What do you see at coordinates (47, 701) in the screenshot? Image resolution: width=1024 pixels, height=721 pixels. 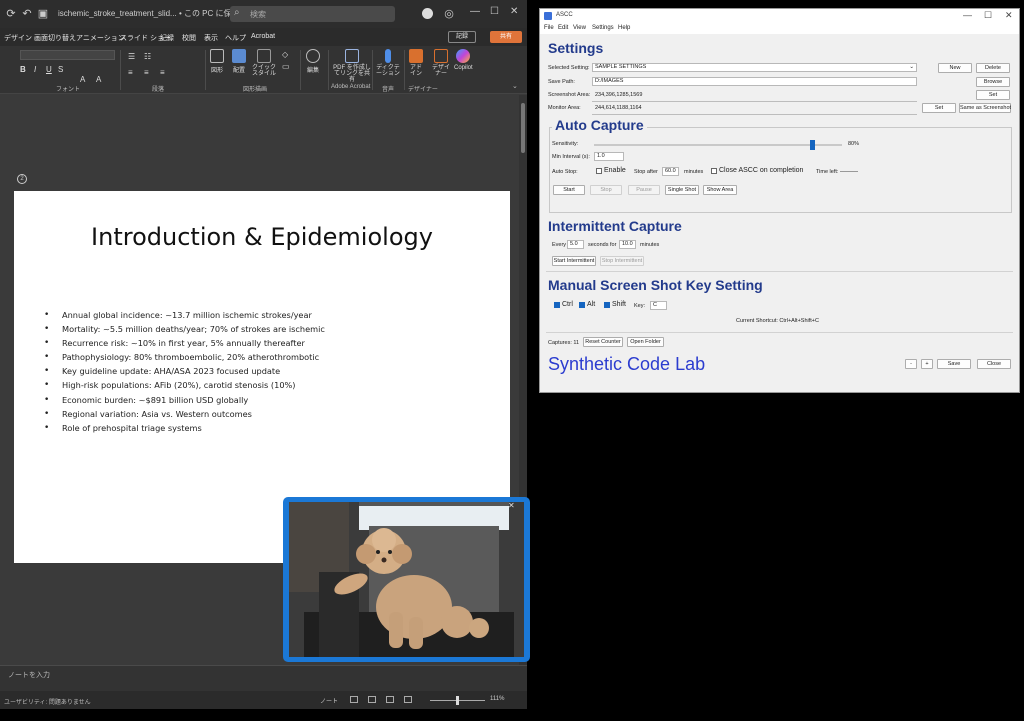 I see `accessibility-status: ユーザビリティ: 問題ありません` at bounding box center [47, 701].